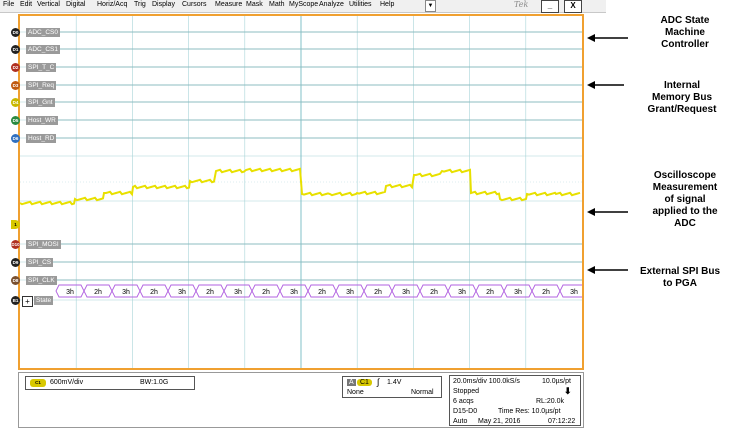 This screenshot has width=736, height=441. What do you see at coordinates (550, 6) in the screenshot?
I see `minimize-button: _` at bounding box center [550, 6].